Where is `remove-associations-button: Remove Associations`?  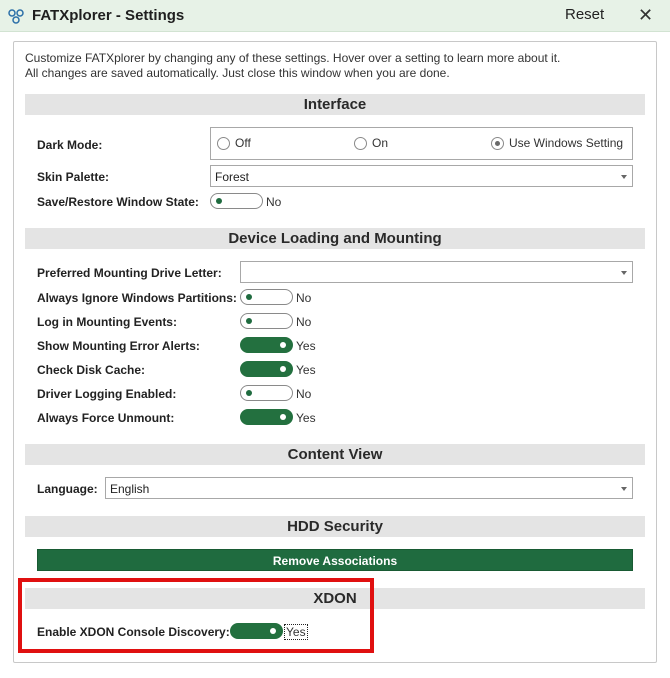
remove-associations-button: Remove Associations is located at coordinates (335, 560).